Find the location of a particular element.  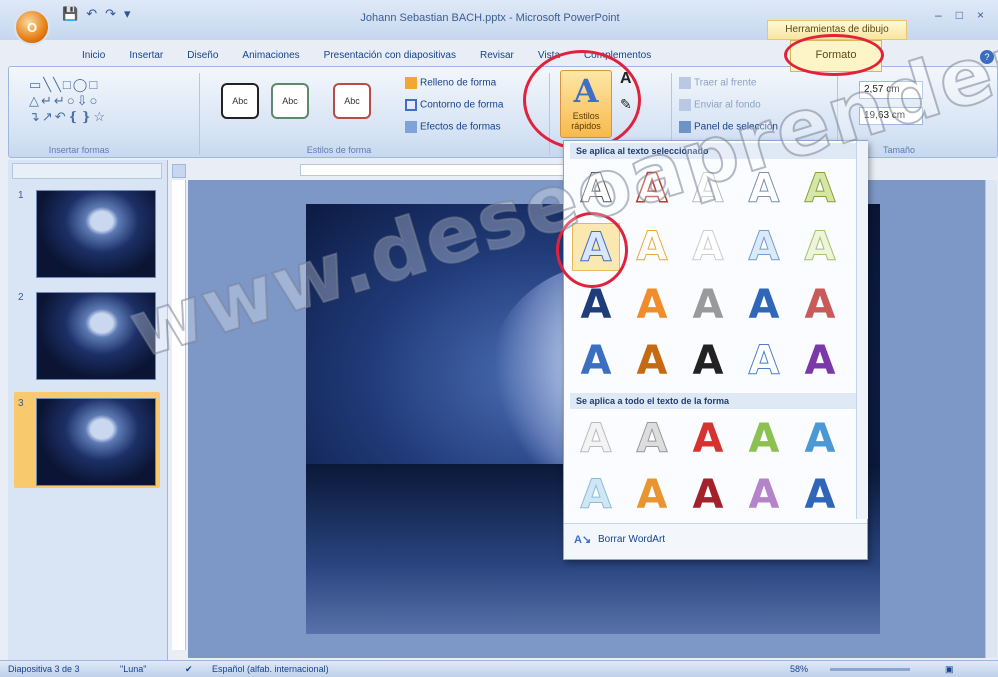

tab-diseno: Diseño is located at coordinates (202, 56).